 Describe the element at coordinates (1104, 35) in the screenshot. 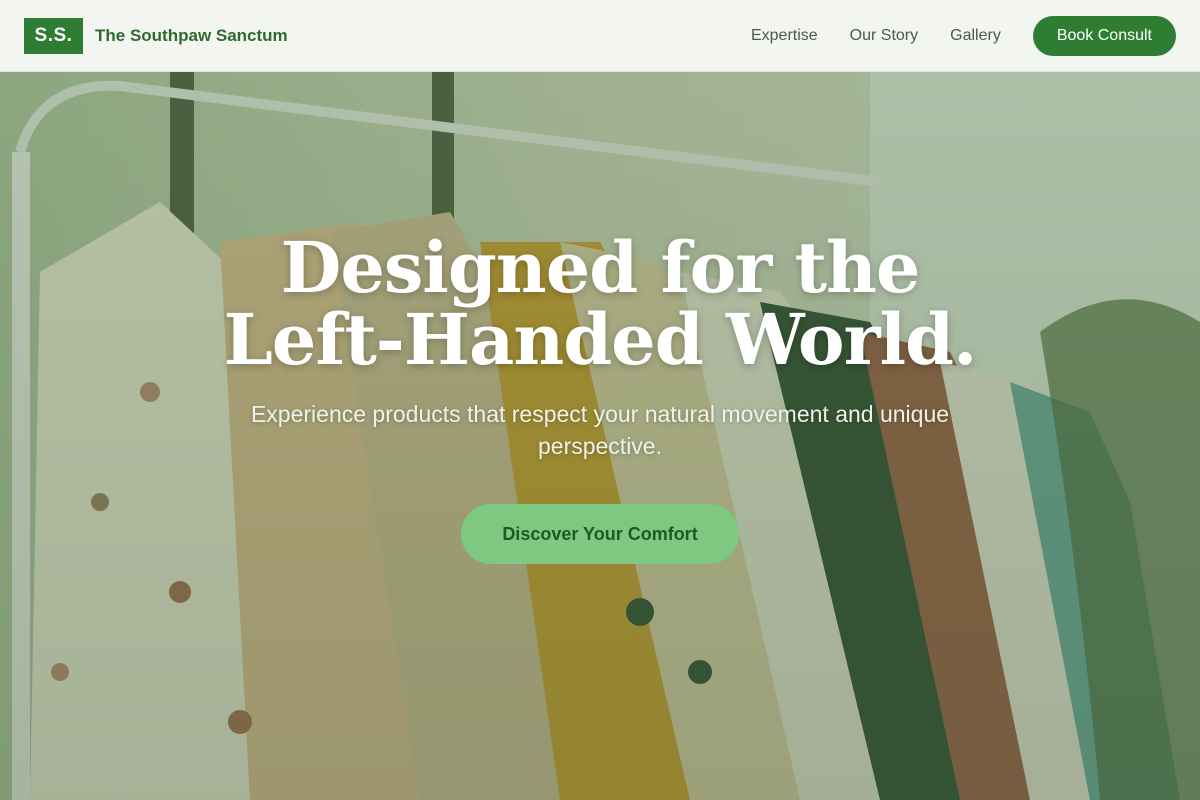

I see `book-consult-button: Book Consult` at that location.